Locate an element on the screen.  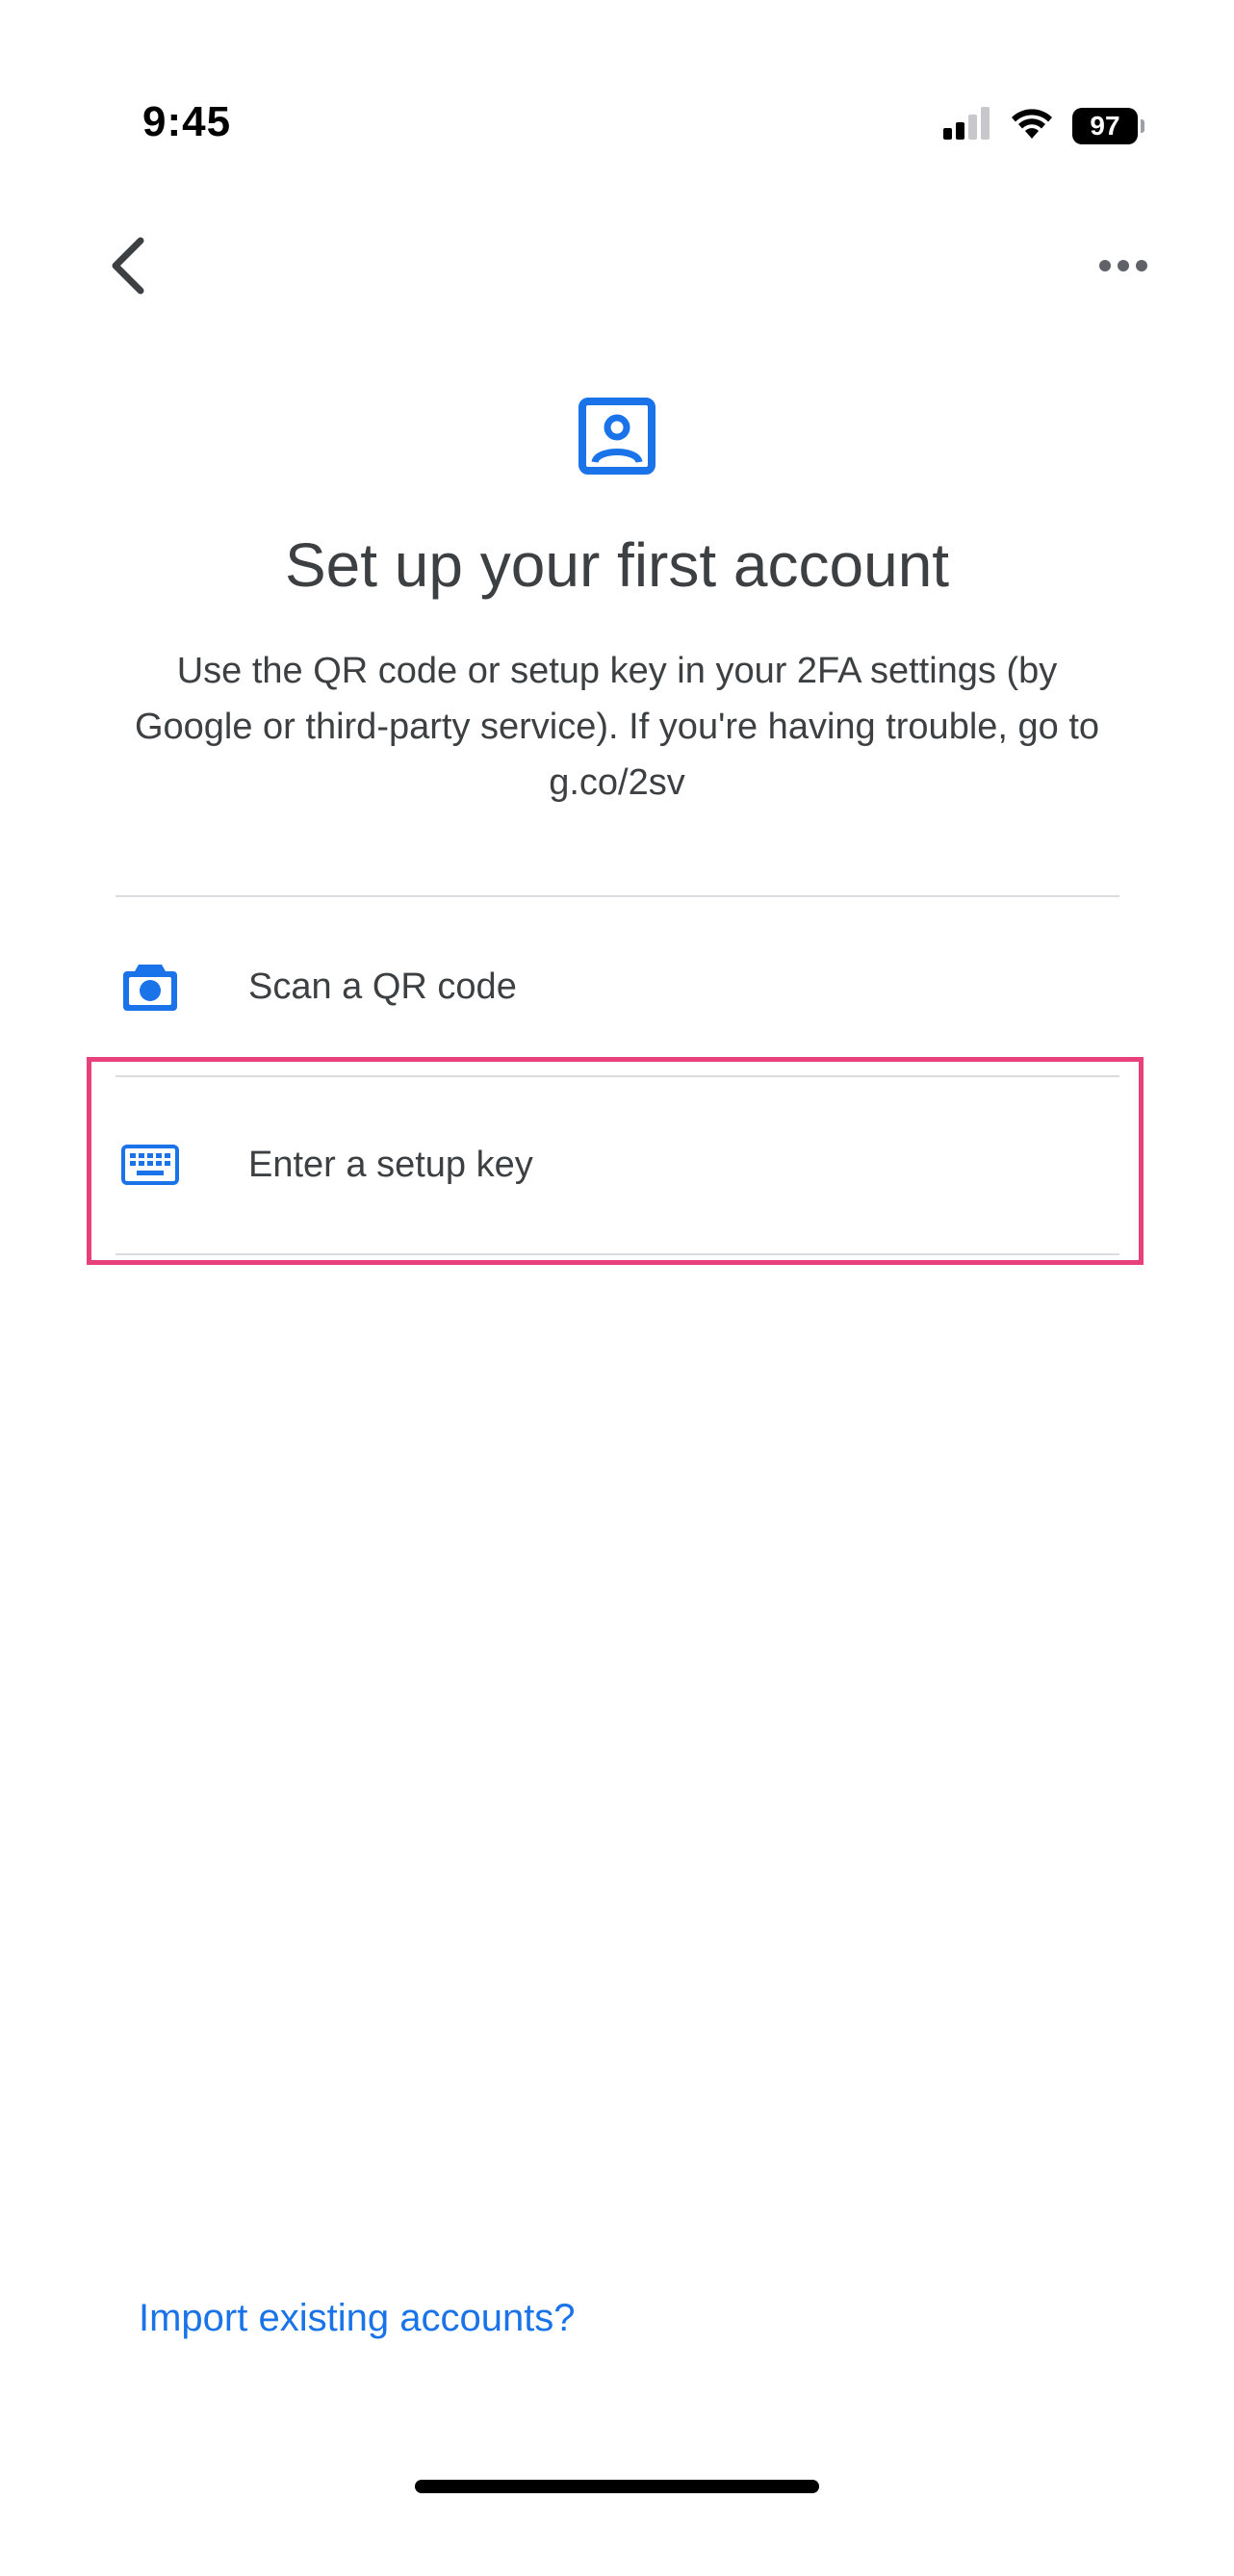
scan-qr-code-label: Scan a QR code is located at coordinates (383, 987).